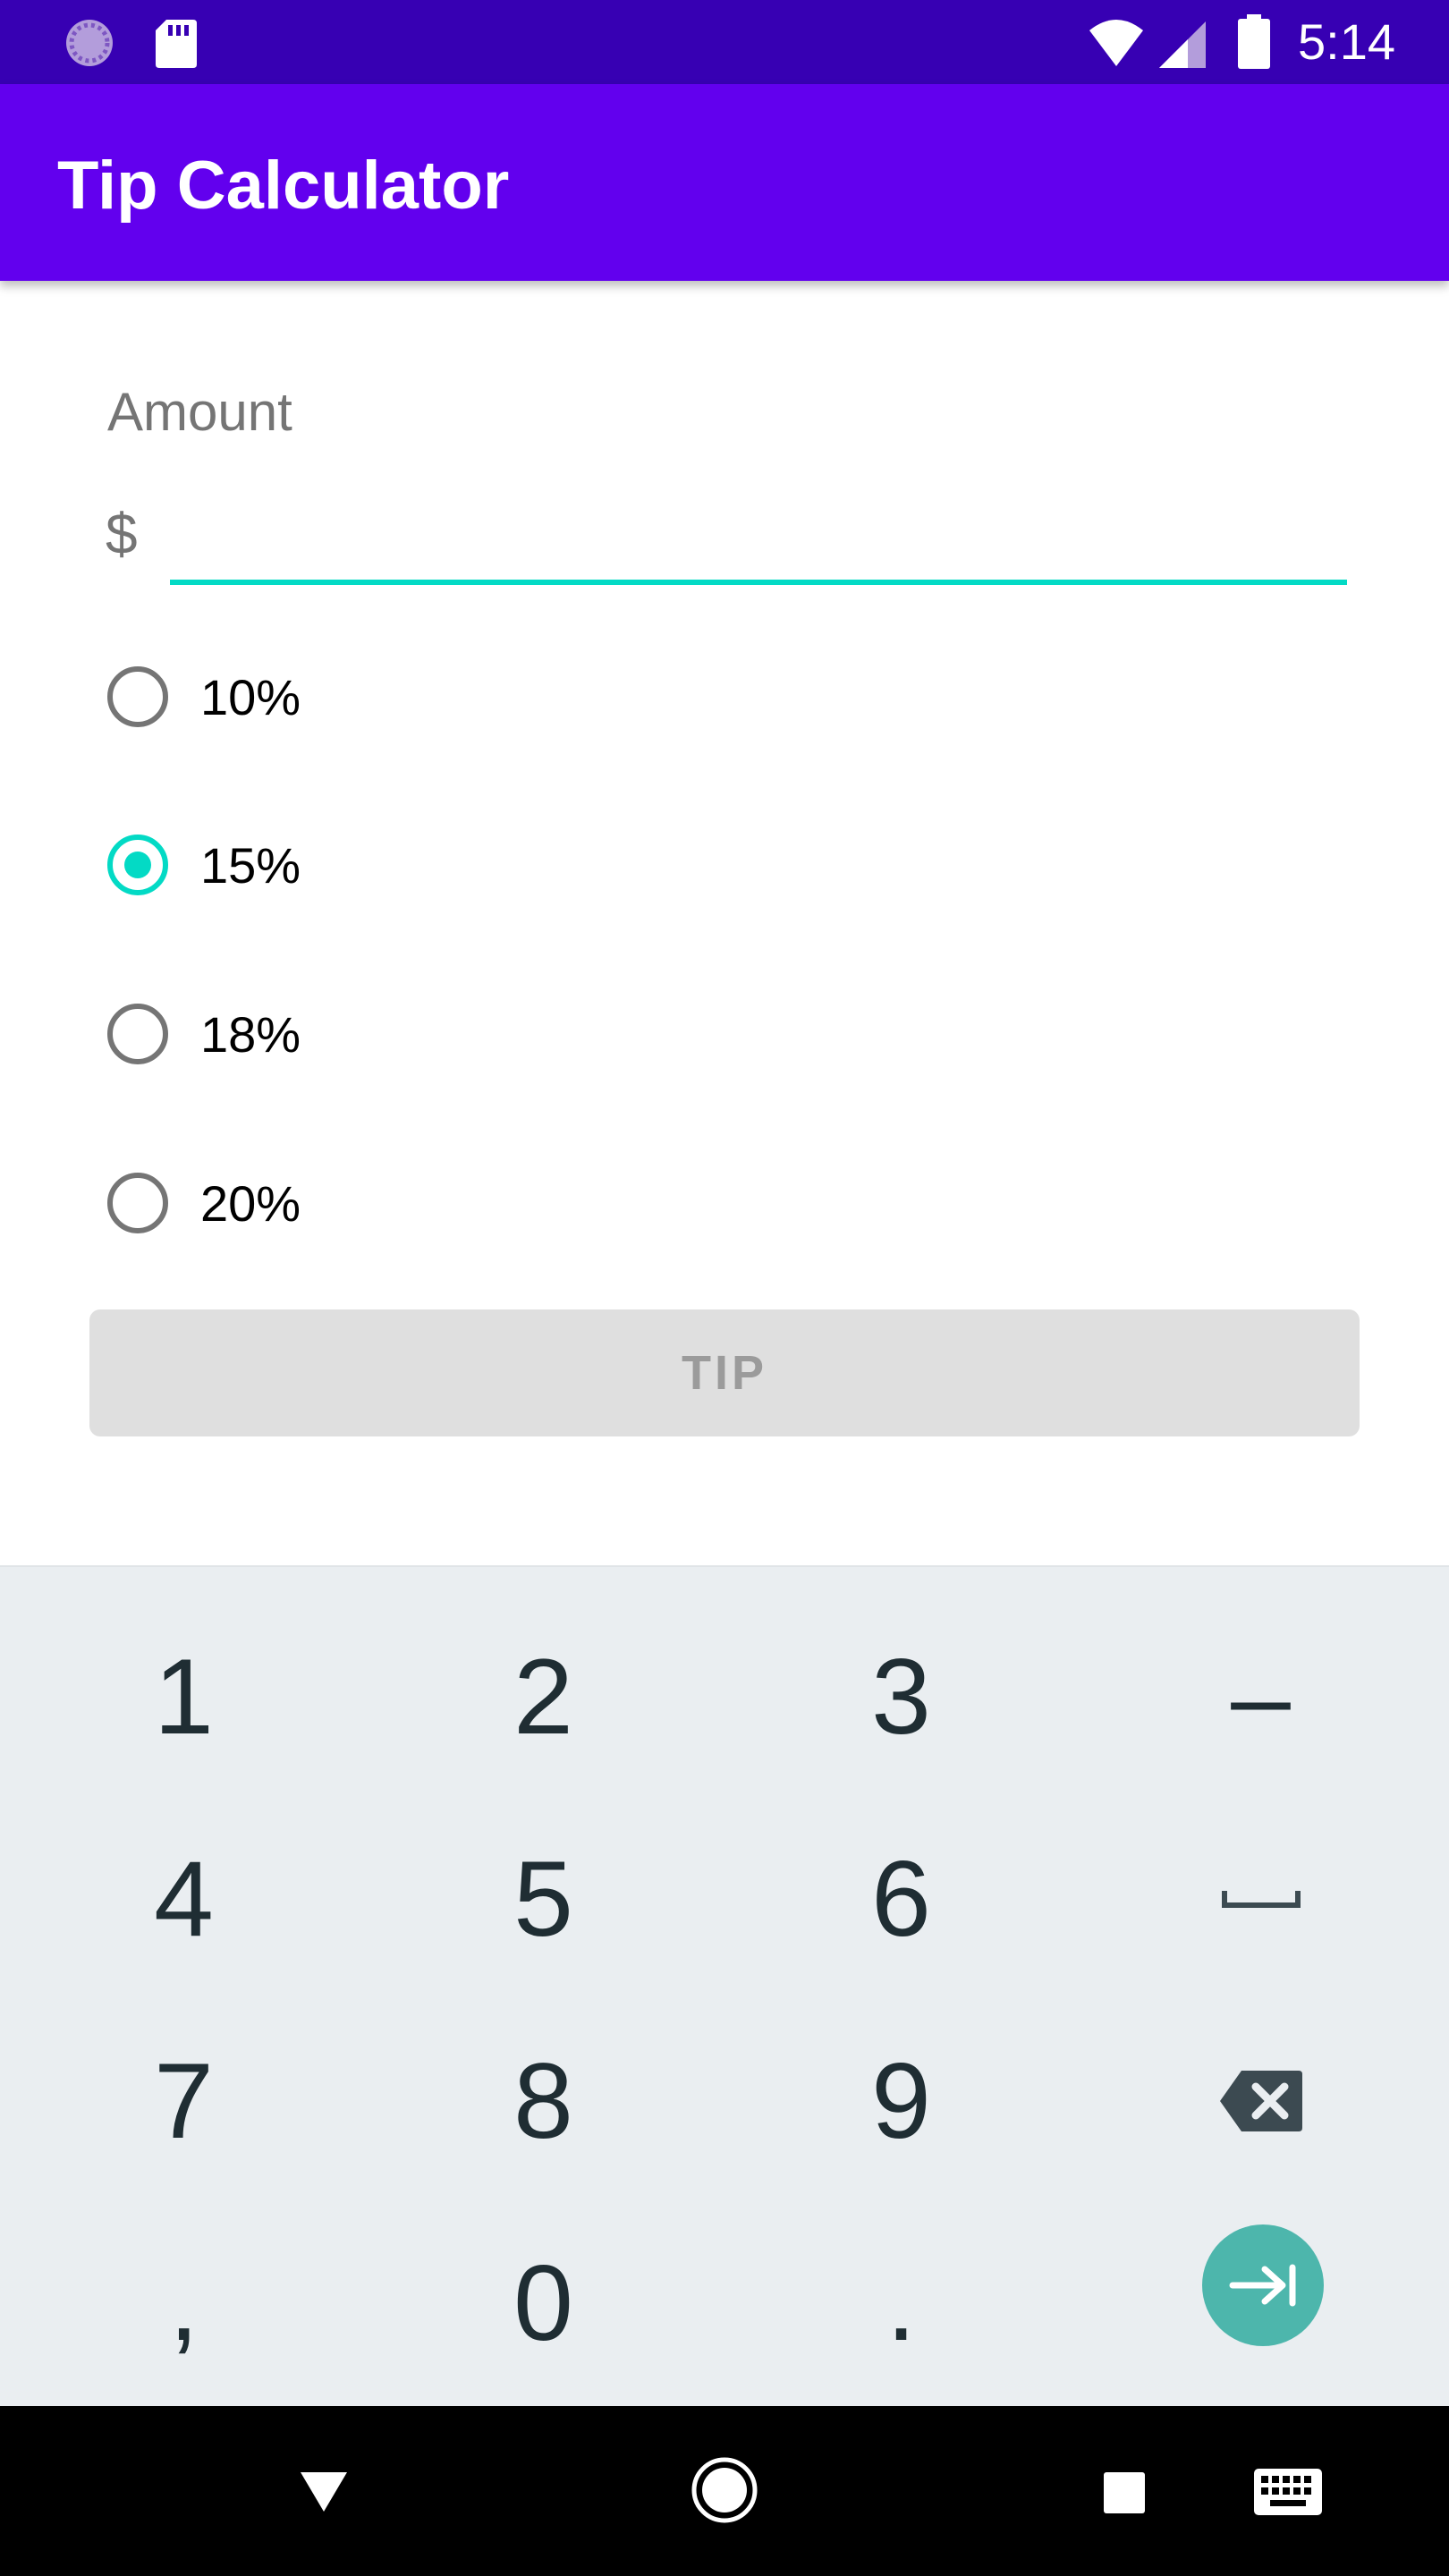  I want to click on tip-option-20: 20%, so click(204, 1203).